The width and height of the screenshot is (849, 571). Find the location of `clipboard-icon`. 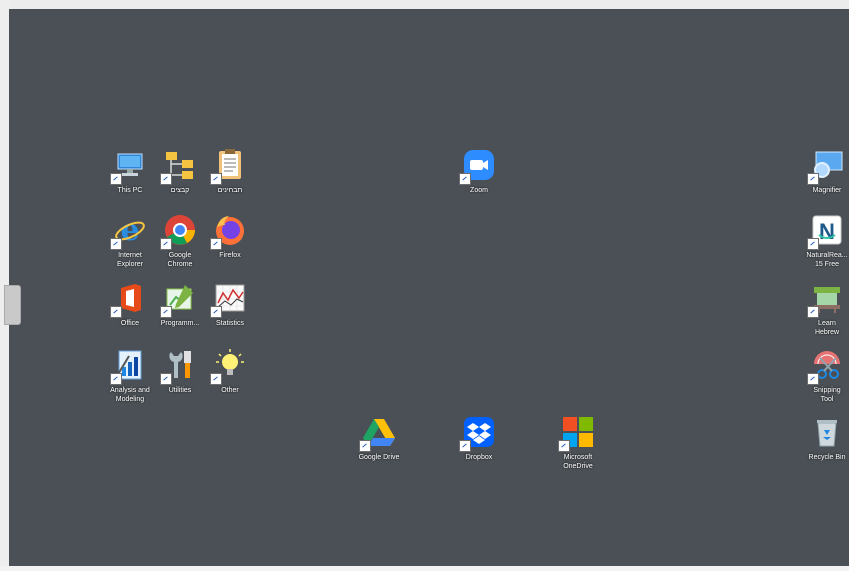

clipboard-icon is located at coordinates (228, 166).